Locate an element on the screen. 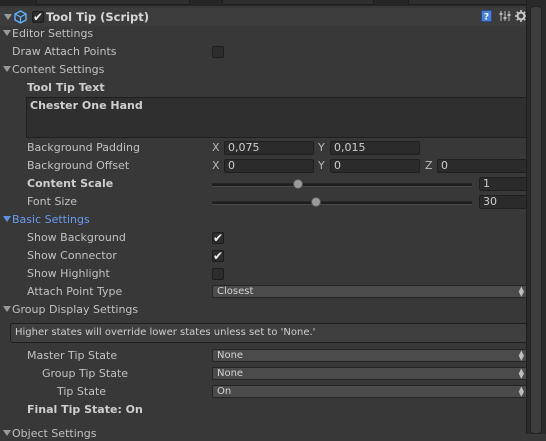  offset-x-input: 0 is located at coordinates (269, 166).